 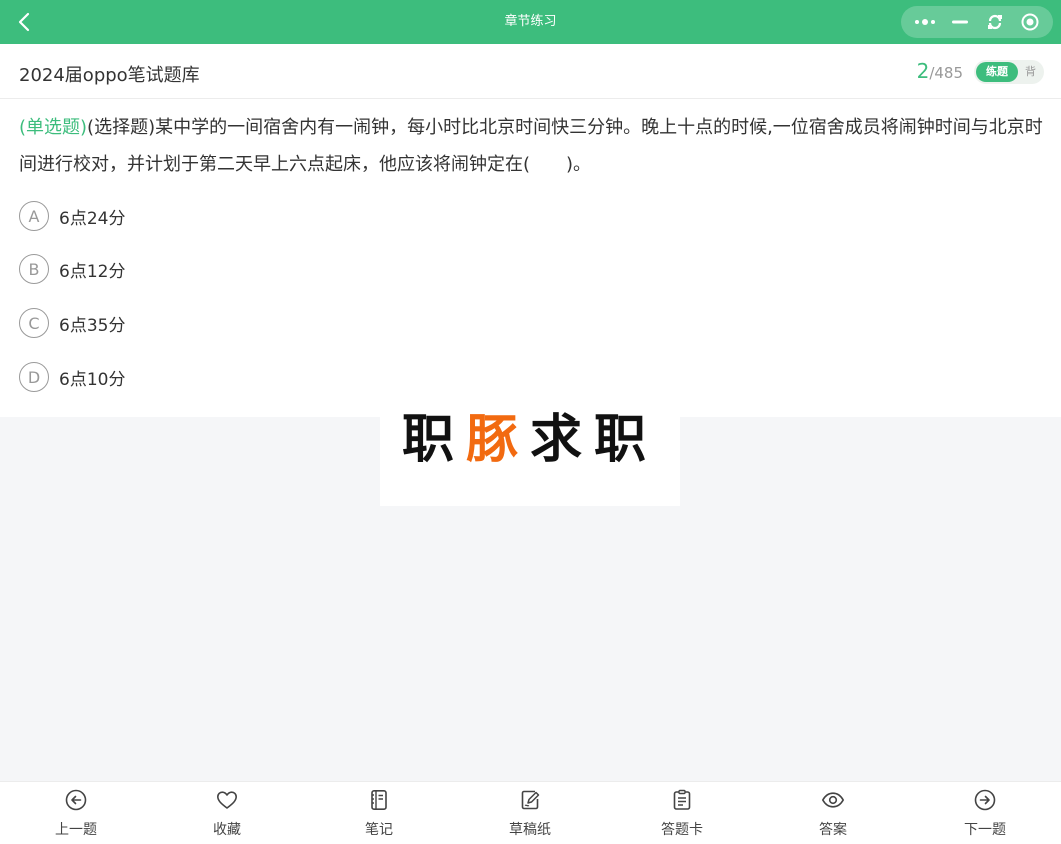 I want to click on option-b: B 6点12分, so click(x=72, y=269).